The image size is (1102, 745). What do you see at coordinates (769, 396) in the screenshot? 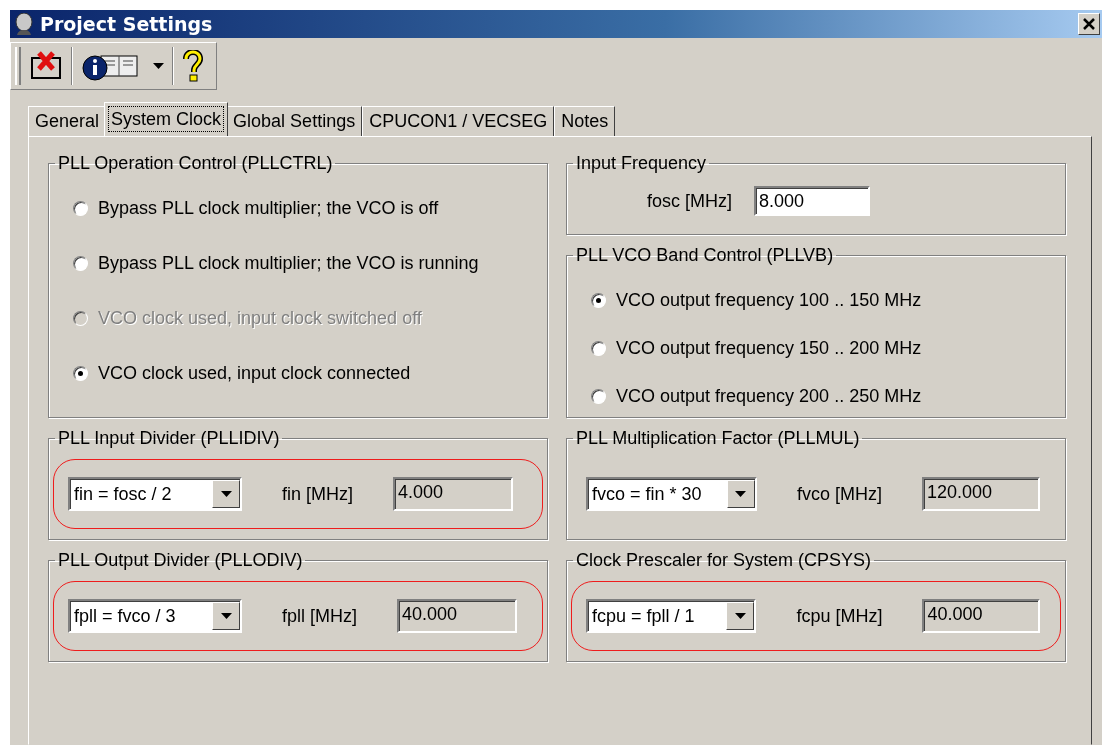
I see `option-label: VCO output frequency 200 .. 250 MHz` at bounding box center [769, 396].